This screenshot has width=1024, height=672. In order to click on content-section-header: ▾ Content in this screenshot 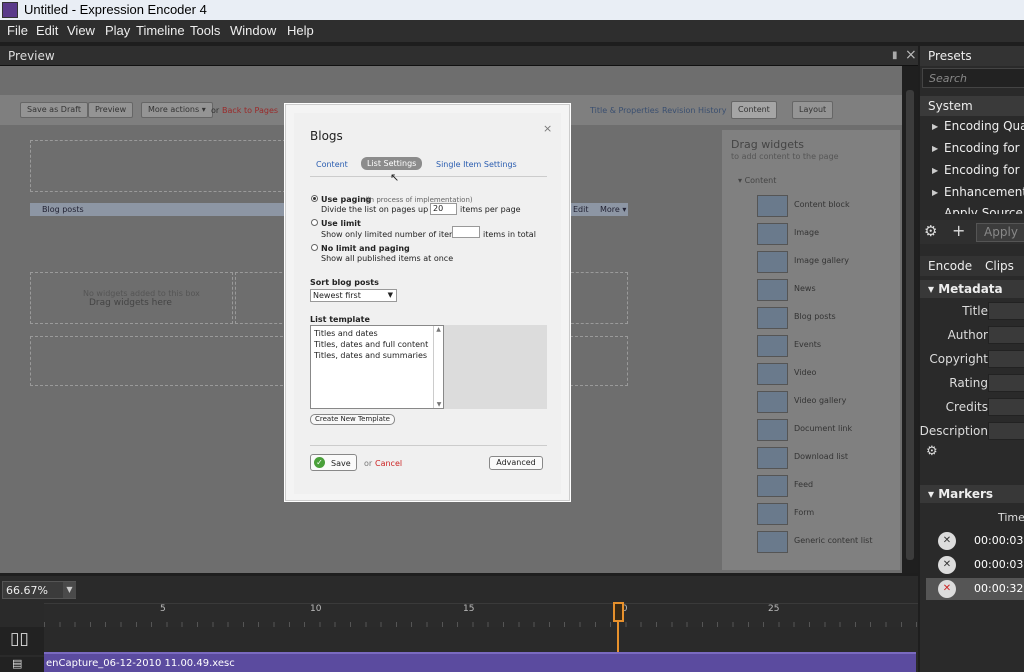, I will do `click(757, 180)`.